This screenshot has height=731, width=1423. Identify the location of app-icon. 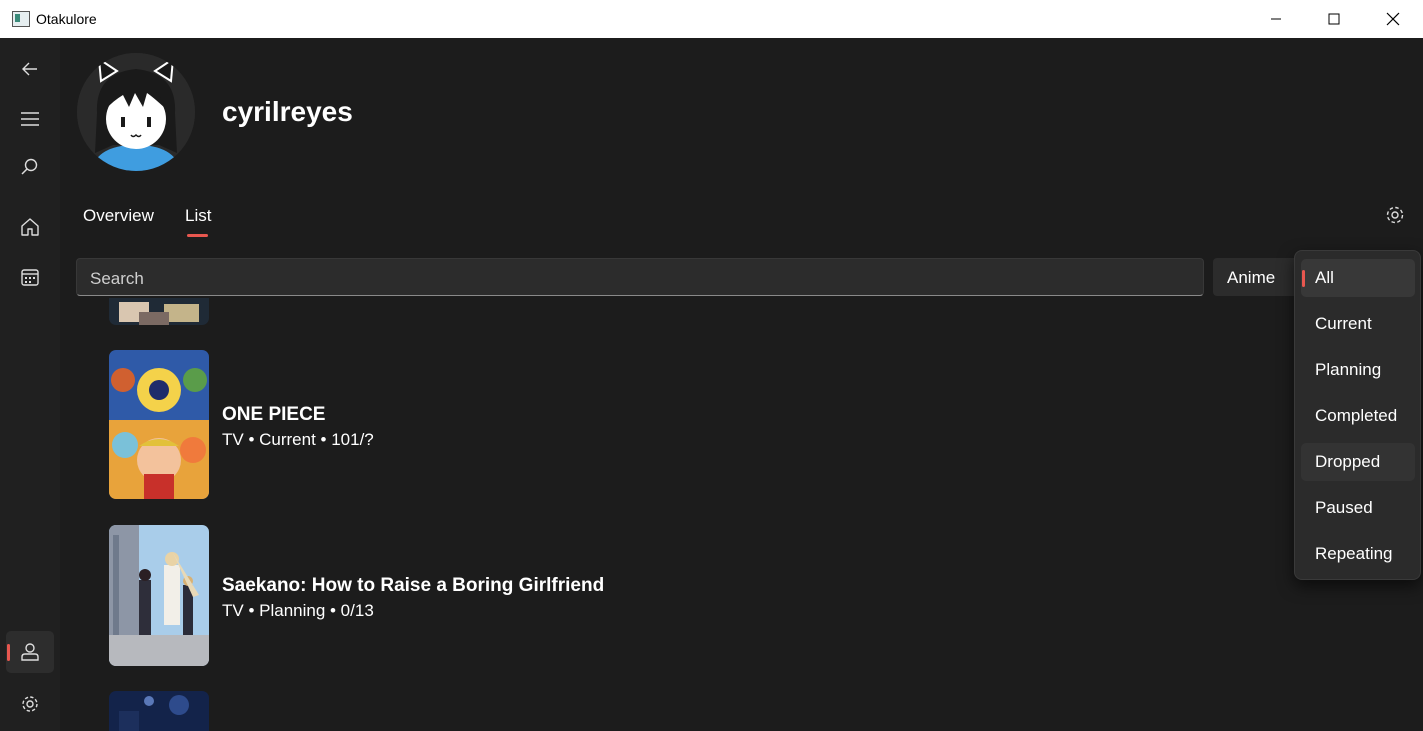
(21, 19).